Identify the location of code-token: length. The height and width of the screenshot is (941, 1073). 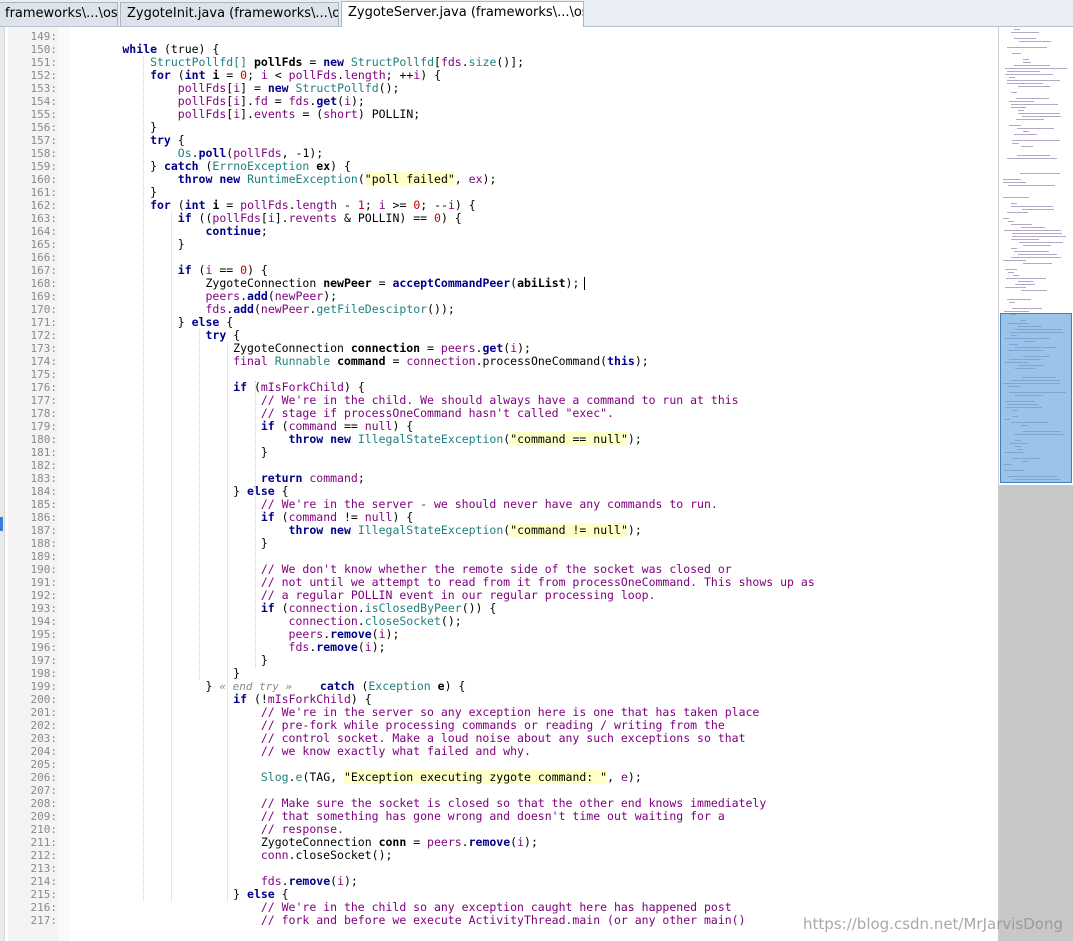
(316, 205).